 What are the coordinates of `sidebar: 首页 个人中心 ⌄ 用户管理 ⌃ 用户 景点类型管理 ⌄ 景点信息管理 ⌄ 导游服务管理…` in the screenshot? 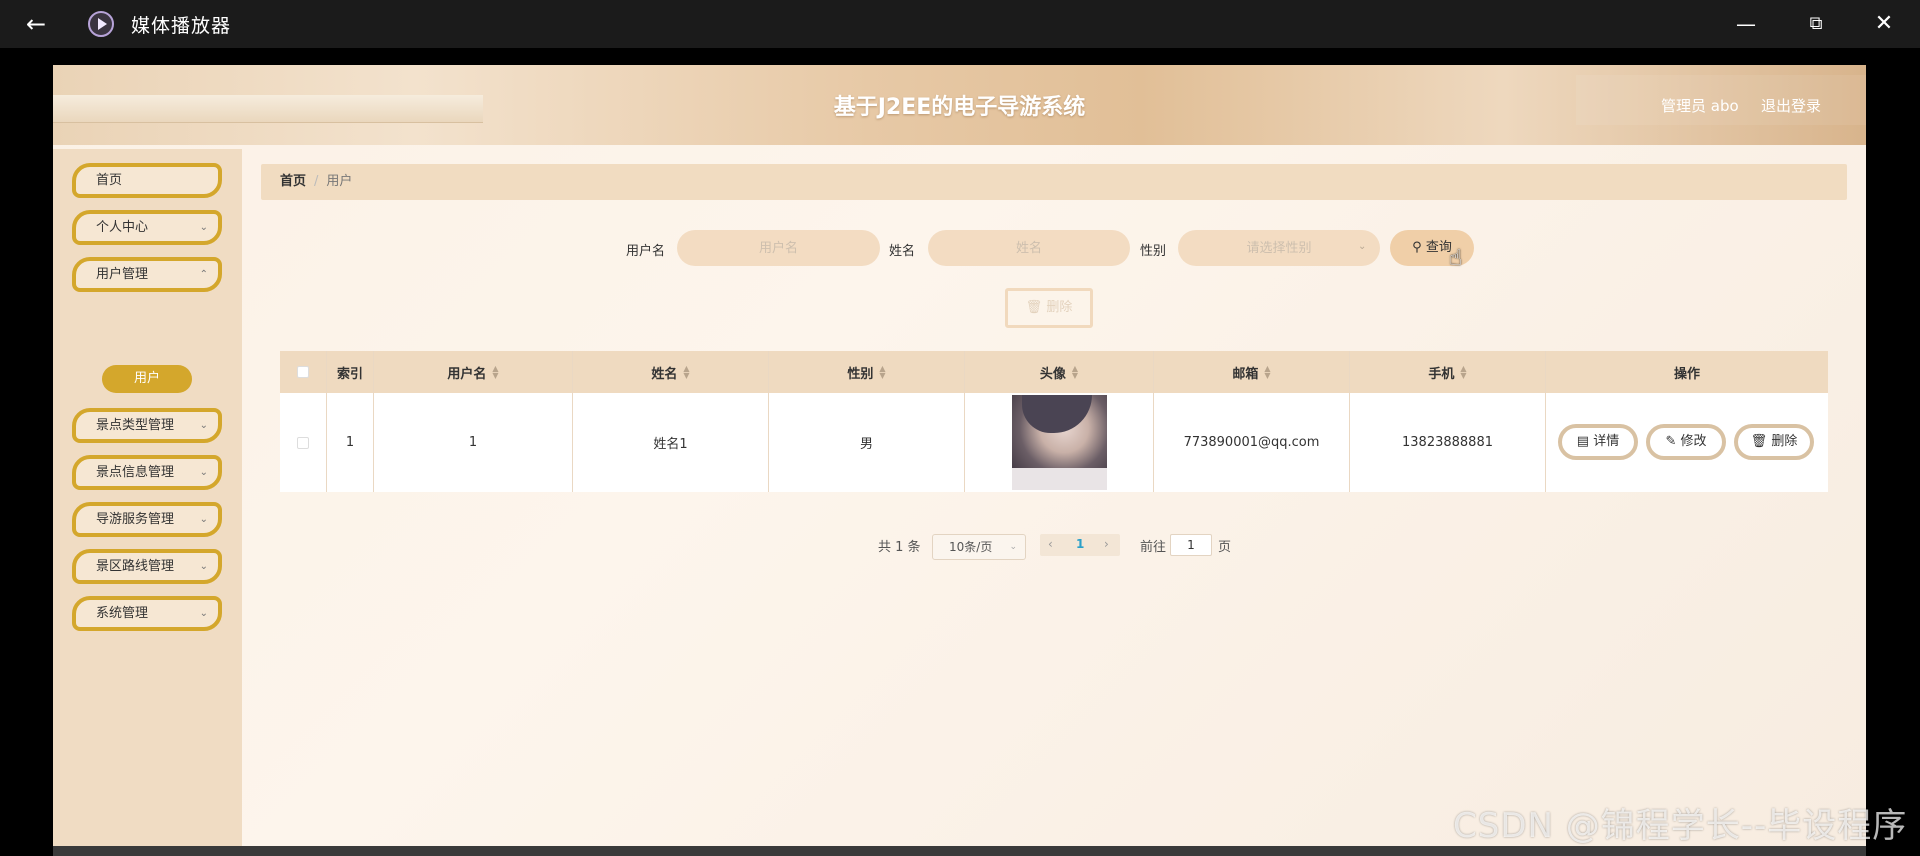 It's located at (147, 502).